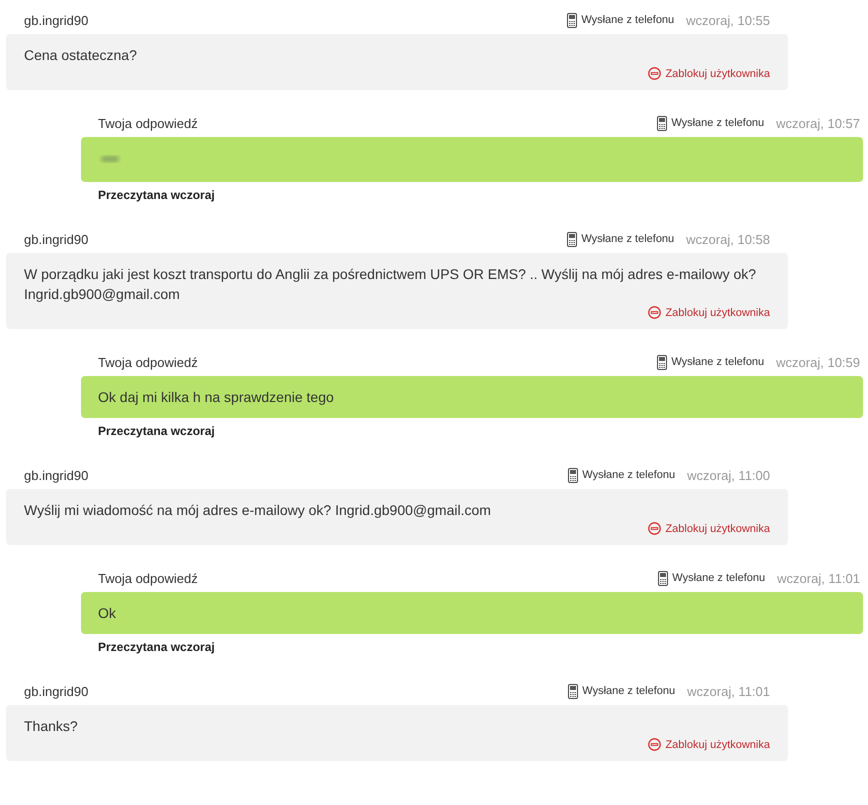  I want to click on message-time: wczoraj, 10:57, so click(818, 123).